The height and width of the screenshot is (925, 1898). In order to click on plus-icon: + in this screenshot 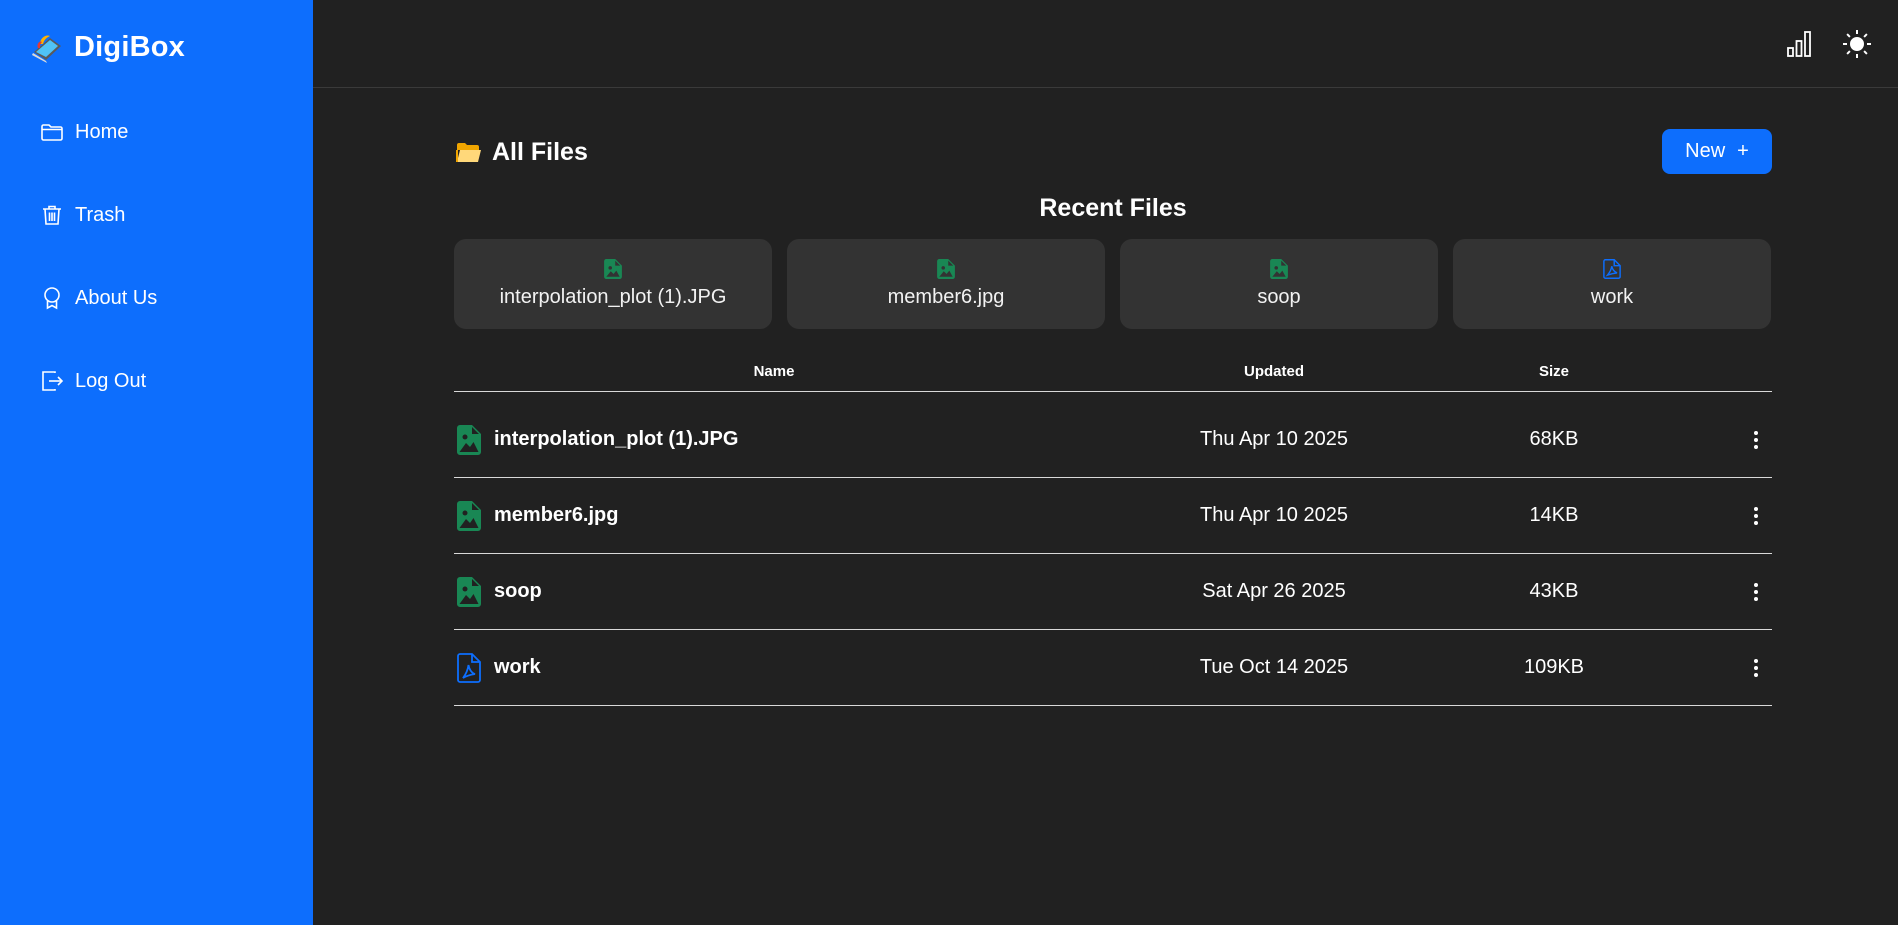, I will do `click(1743, 151)`.